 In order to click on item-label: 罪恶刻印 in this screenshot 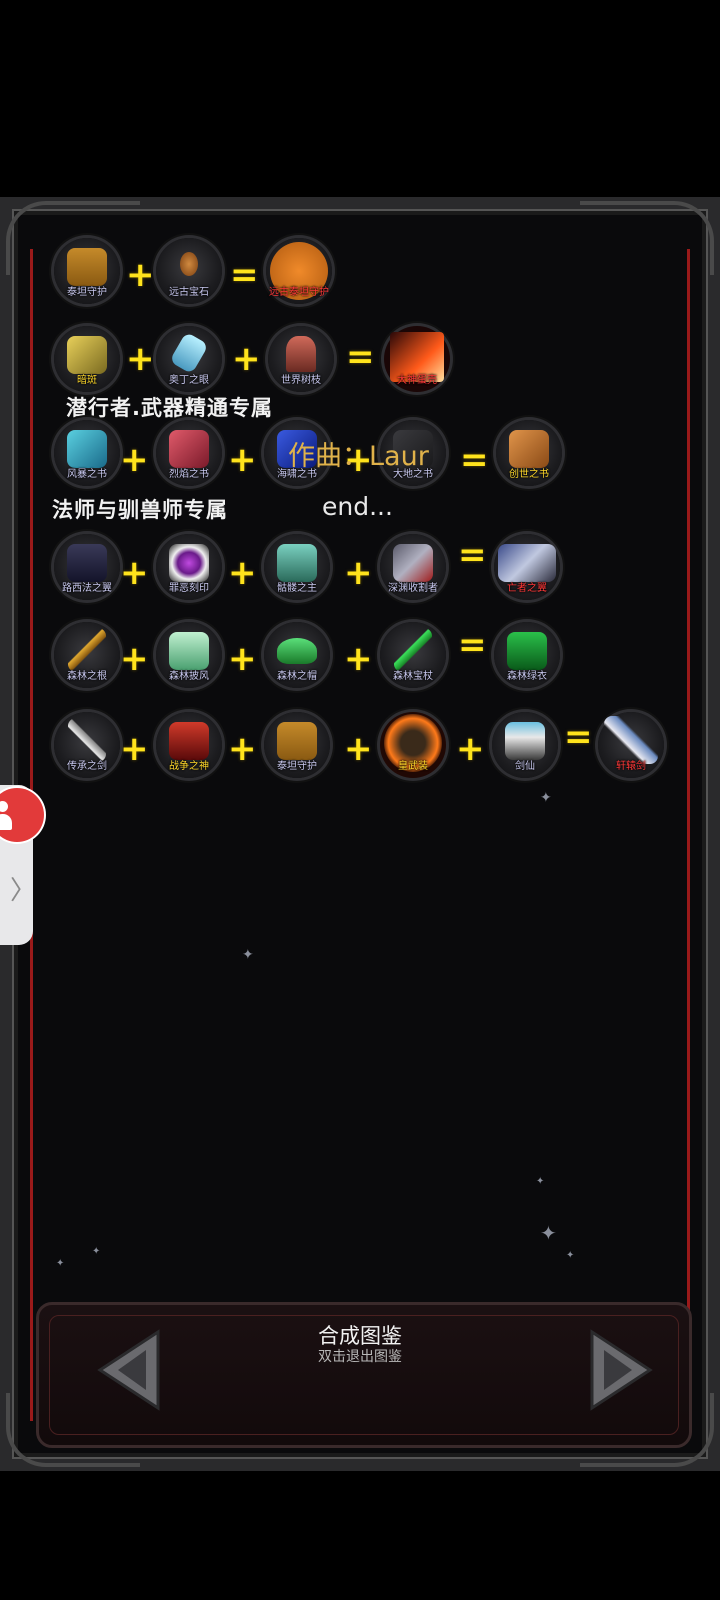, I will do `click(189, 588)`.